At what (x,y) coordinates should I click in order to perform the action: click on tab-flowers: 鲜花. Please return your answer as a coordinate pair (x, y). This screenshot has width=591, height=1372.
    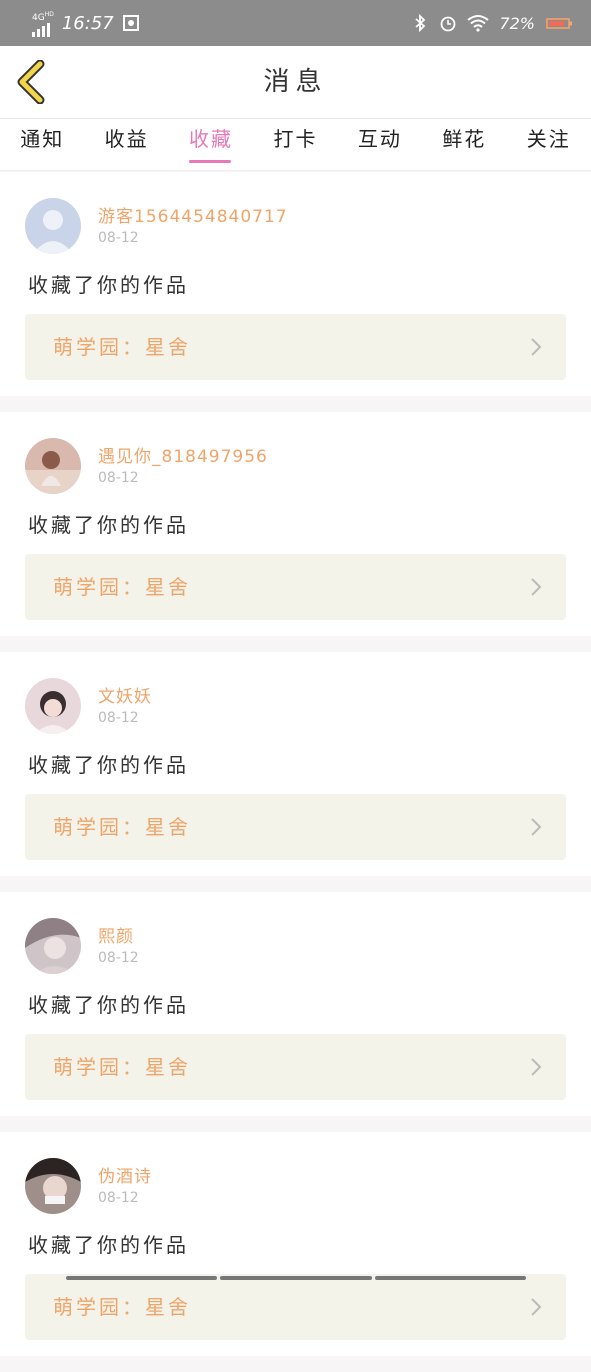
    Looking at the image, I should click on (464, 145).